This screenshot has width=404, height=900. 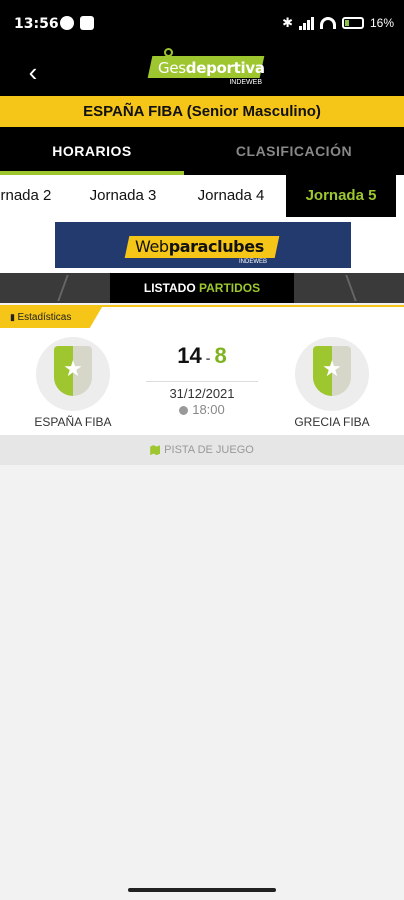 What do you see at coordinates (306, 23) in the screenshot?
I see `signal-icon` at bounding box center [306, 23].